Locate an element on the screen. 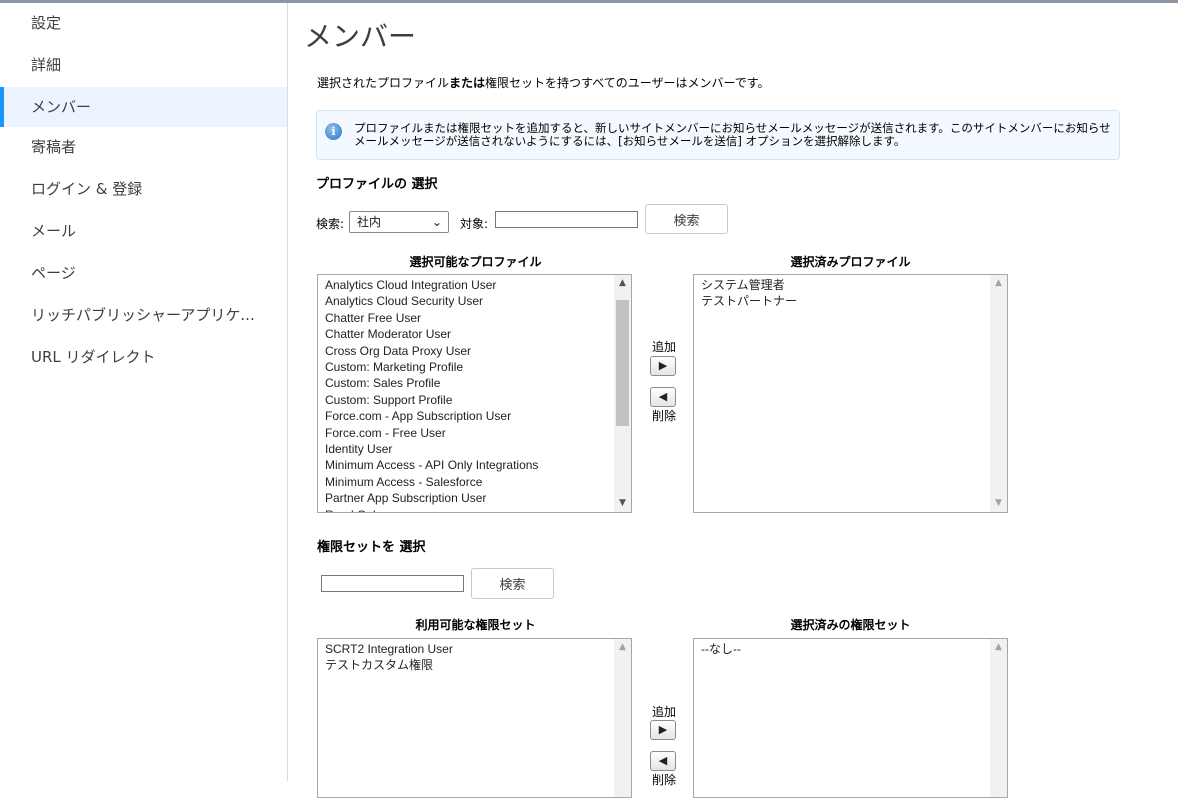 The image size is (1178, 798). sidebar-item-login-registration: ログイン & 登録 is located at coordinates (143, 189).